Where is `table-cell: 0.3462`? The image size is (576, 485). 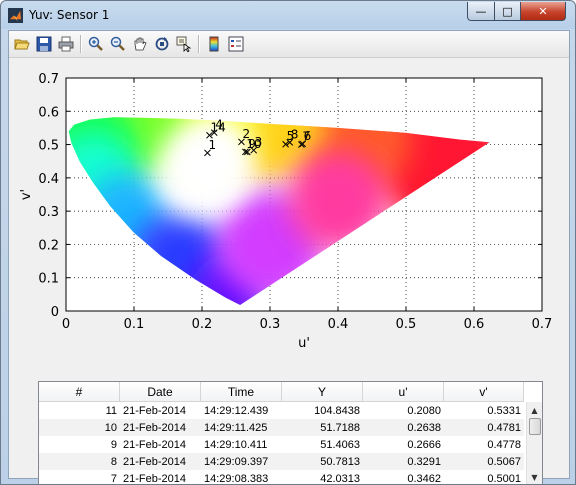 table-cell: 0.3462 is located at coordinates (424, 478).